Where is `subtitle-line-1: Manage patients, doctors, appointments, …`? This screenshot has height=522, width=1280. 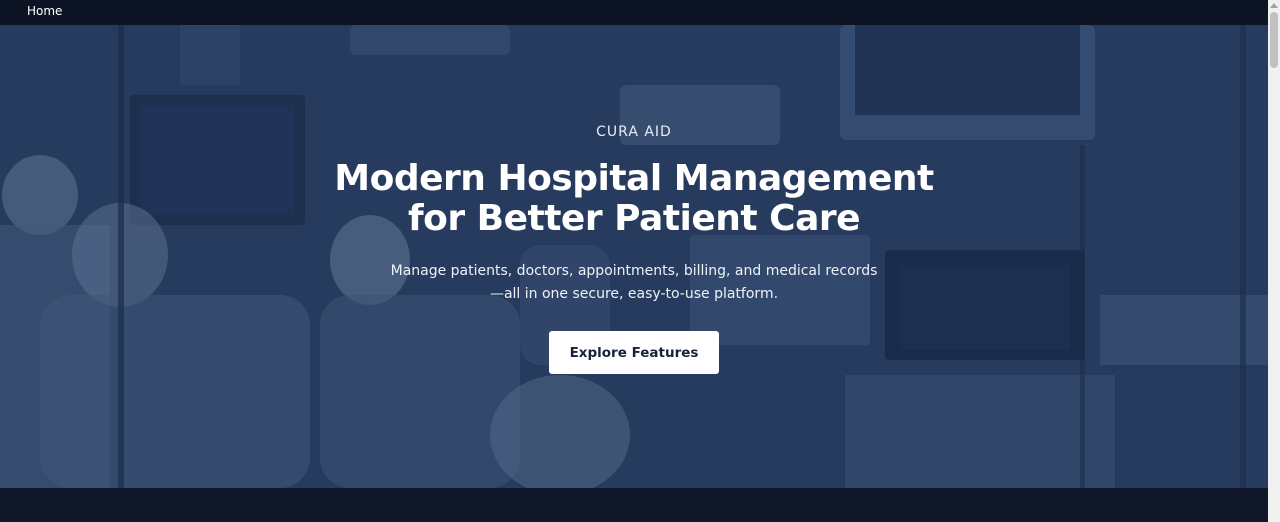 subtitle-line-1: Manage patients, doctors, appointments, … is located at coordinates (634, 271).